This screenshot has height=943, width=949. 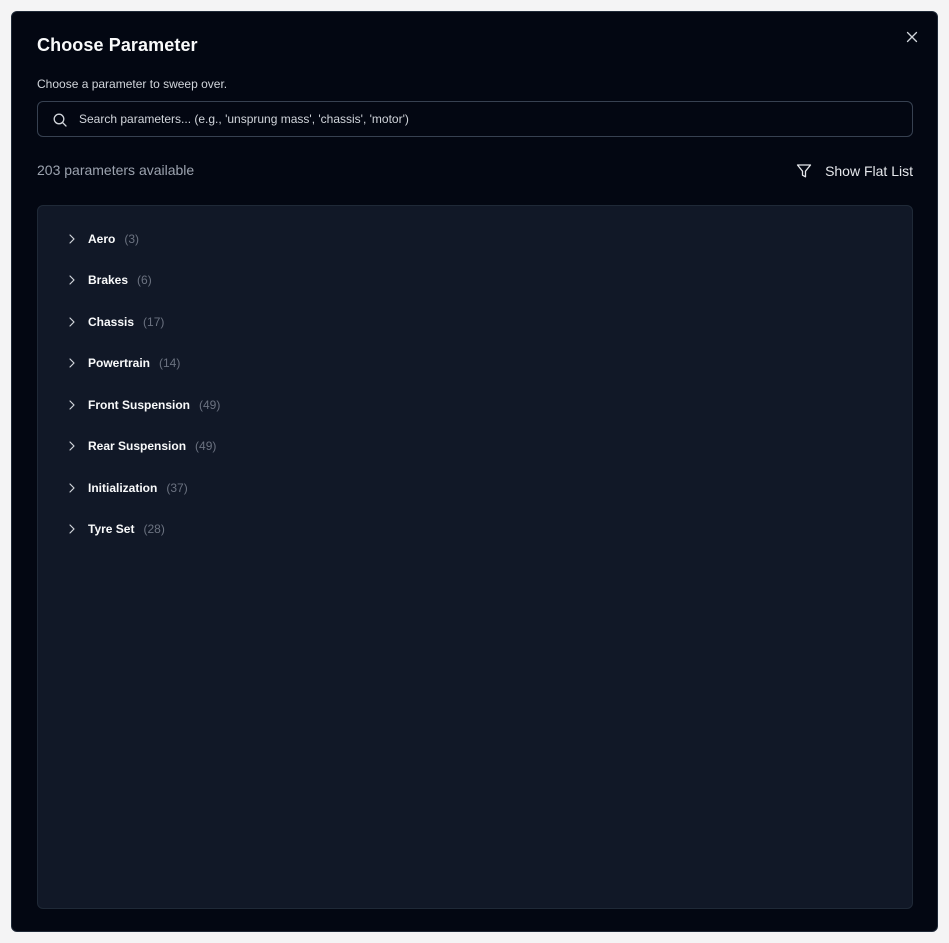 I want to click on show-flat-list-button: Show Flat List, so click(x=854, y=171).